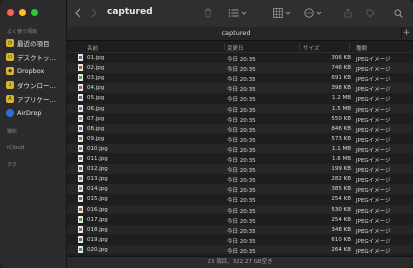 This screenshot has width=413, height=268. I want to click on file-size: 254 KB, so click(341, 219).